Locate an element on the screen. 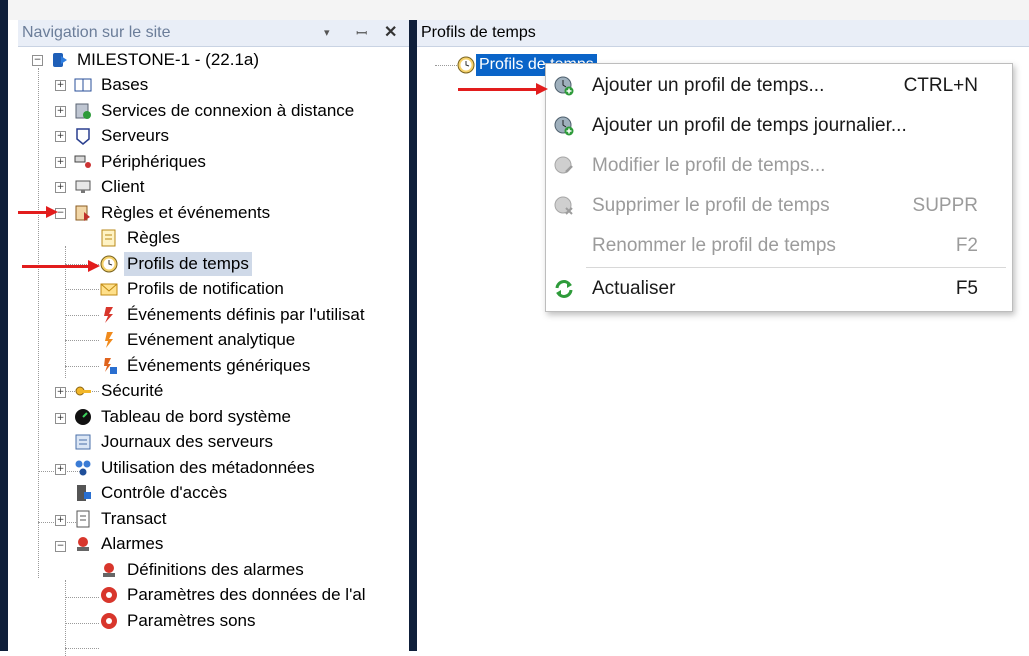 The image size is (1029, 656). refresh-icon is located at coordinates (564, 289).